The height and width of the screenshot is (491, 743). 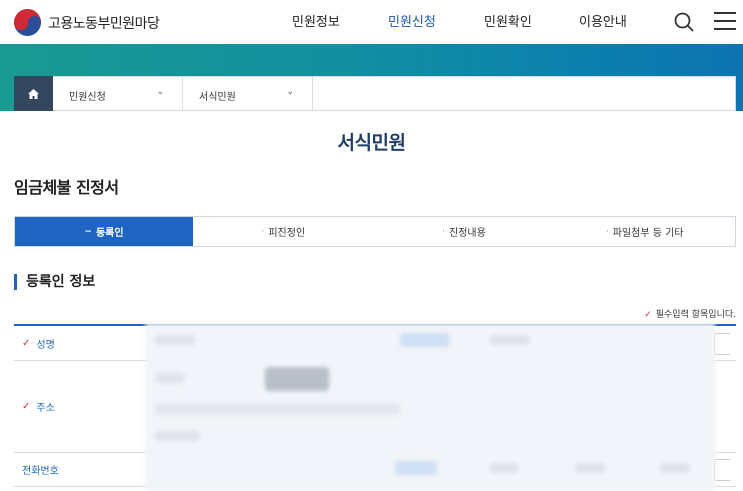 I want to click on nav-item-guide: 이용안내, so click(x=603, y=20).